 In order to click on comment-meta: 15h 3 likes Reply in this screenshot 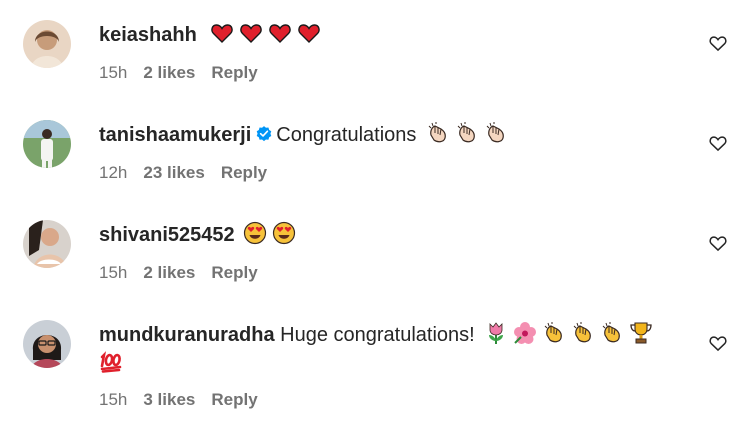, I will do `click(186, 400)`.